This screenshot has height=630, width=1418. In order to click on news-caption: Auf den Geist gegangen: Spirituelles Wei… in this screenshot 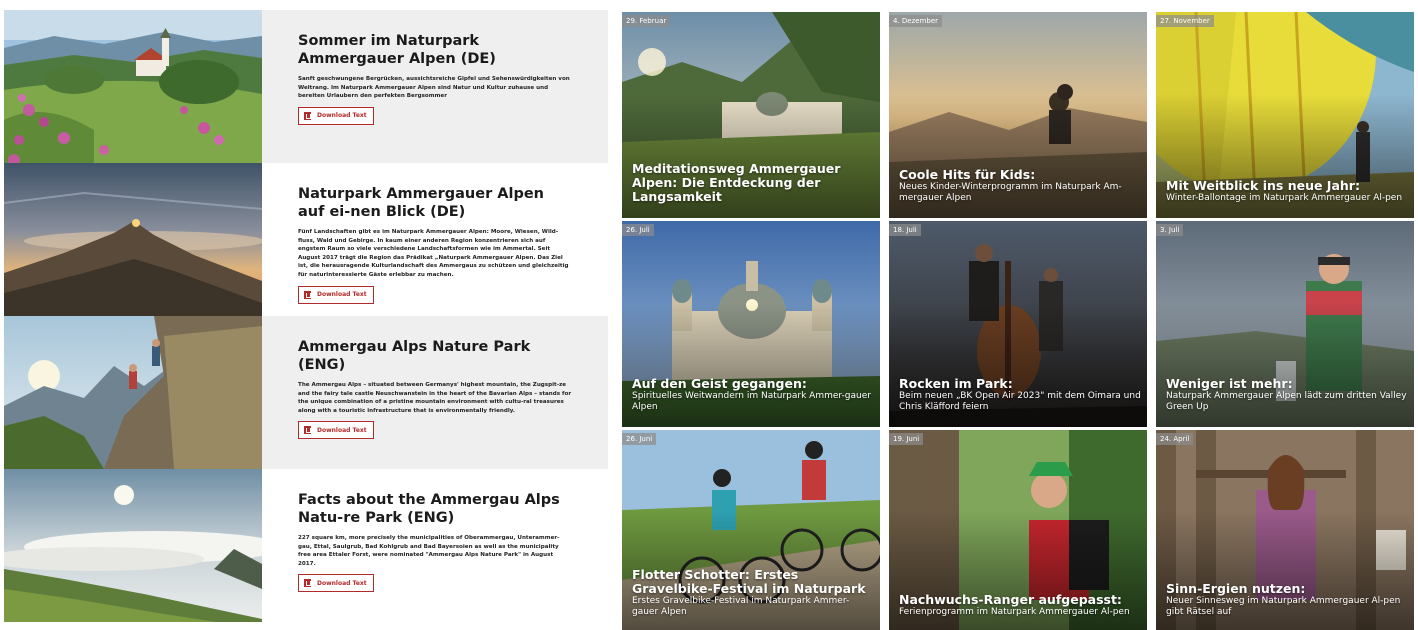, I will do `click(753, 395)`.